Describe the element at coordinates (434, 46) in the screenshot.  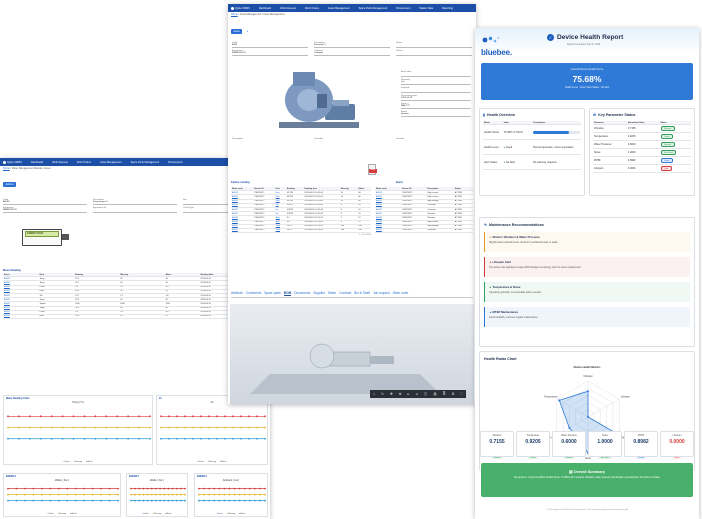
I see `status-field` at that location.